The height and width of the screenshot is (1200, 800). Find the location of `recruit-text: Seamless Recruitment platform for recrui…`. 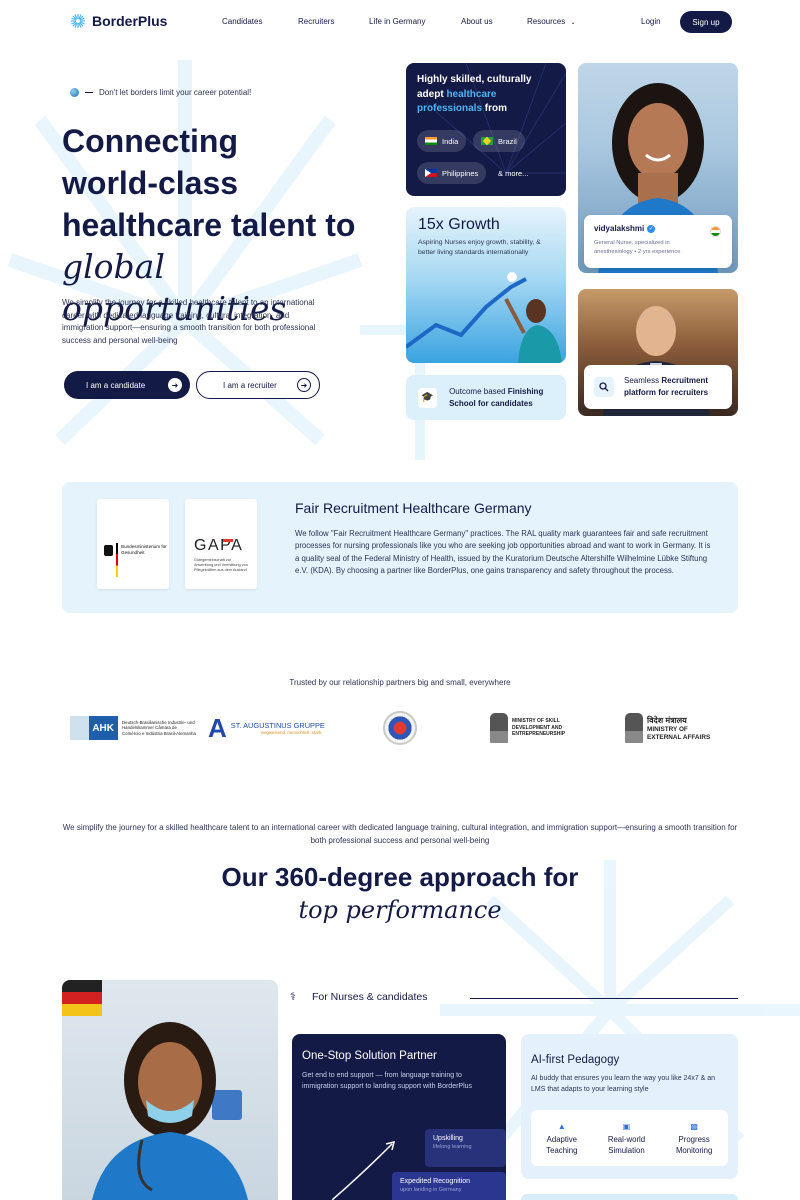

recruit-text: Seamless Recruitment platform for recrui… is located at coordinates (671, 387).